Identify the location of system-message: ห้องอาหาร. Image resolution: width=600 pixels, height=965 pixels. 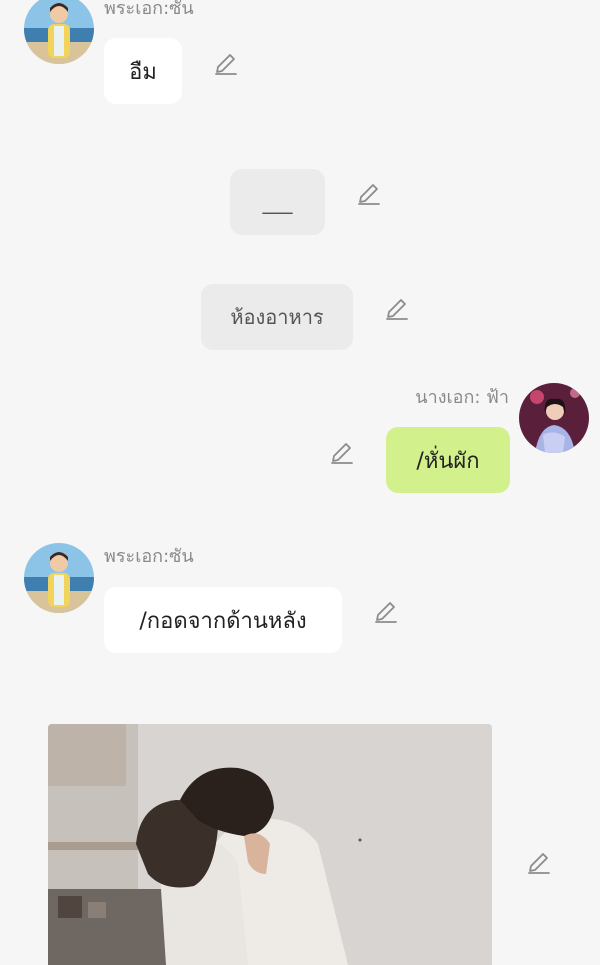
(277, 317).